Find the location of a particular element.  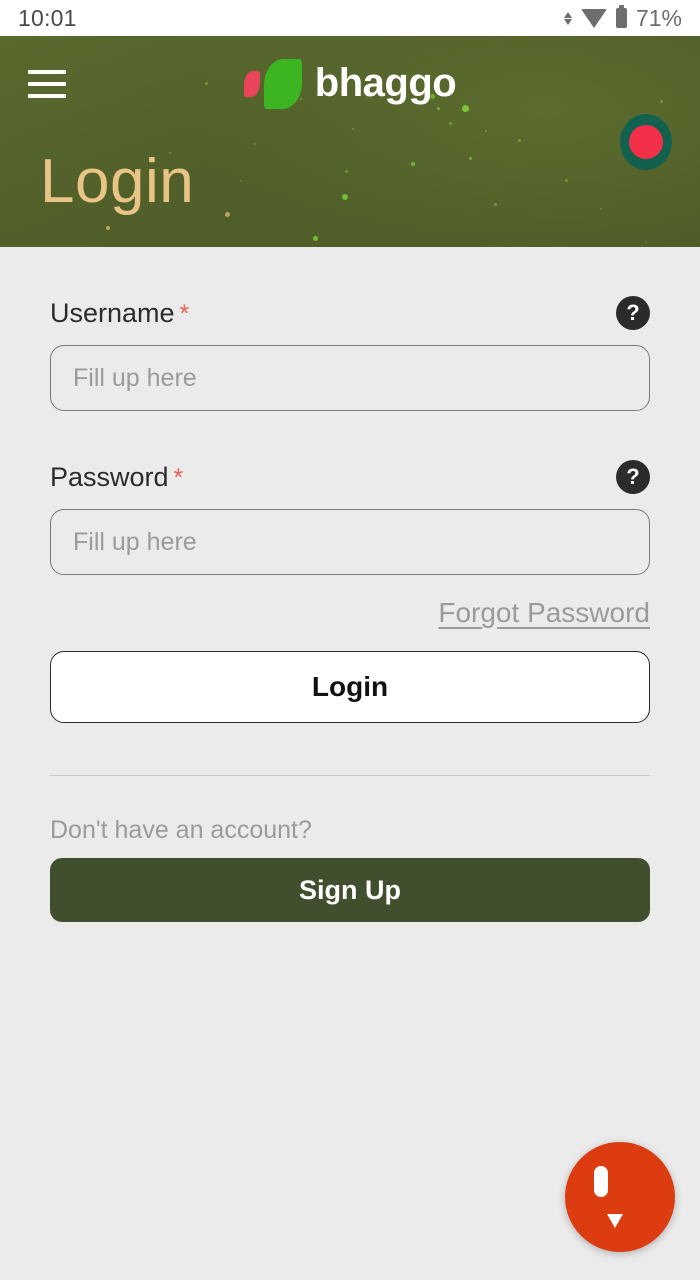

status-bar-icons: 71% is located at coordinates (622, 18).